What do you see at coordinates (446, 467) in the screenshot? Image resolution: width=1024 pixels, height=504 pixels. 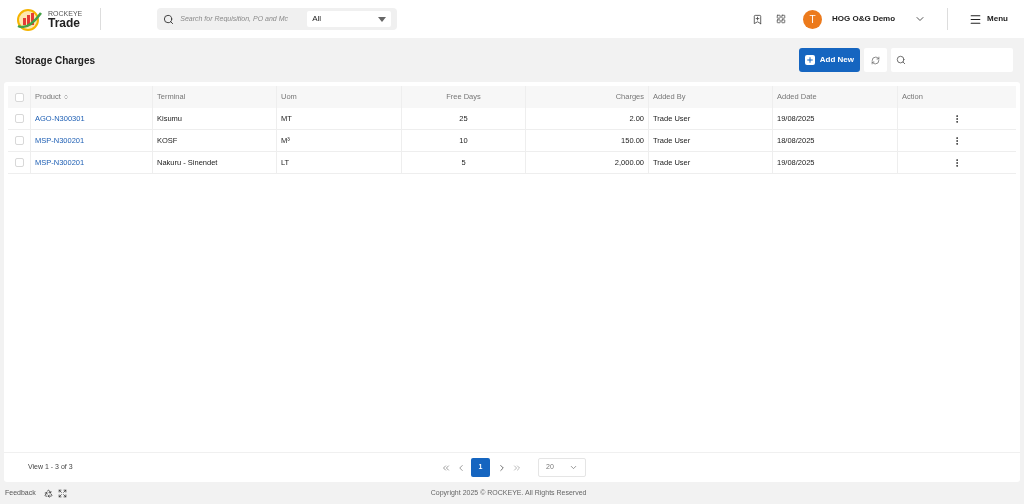 I see `first-page-icon` at bounding box center [446, 467].